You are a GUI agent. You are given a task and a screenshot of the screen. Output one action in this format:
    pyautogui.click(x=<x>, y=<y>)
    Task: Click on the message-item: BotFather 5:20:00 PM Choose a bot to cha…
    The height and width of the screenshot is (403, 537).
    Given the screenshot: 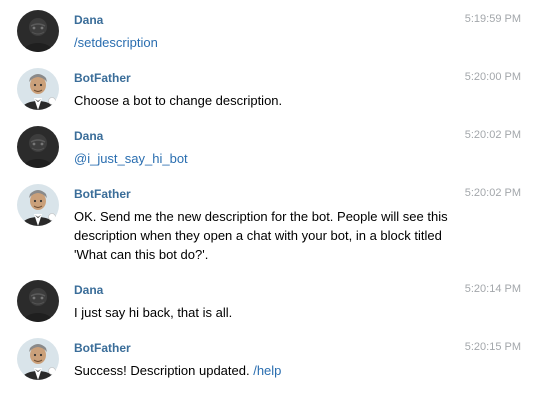 What is the action you would take?
    pyautogui.click(x=268, y=90)
    